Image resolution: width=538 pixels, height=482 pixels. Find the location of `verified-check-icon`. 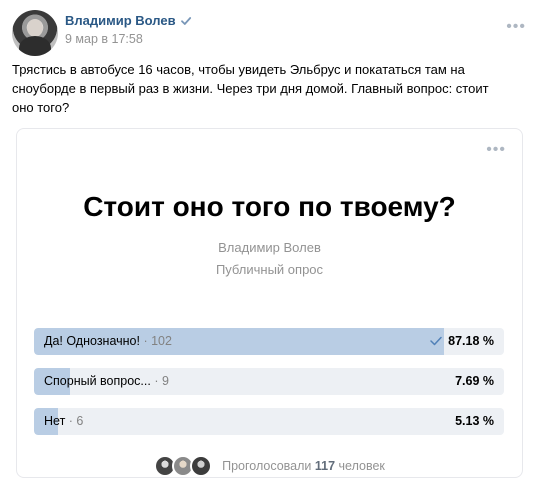

verified-check-icon is located at coordinates (185, 20).